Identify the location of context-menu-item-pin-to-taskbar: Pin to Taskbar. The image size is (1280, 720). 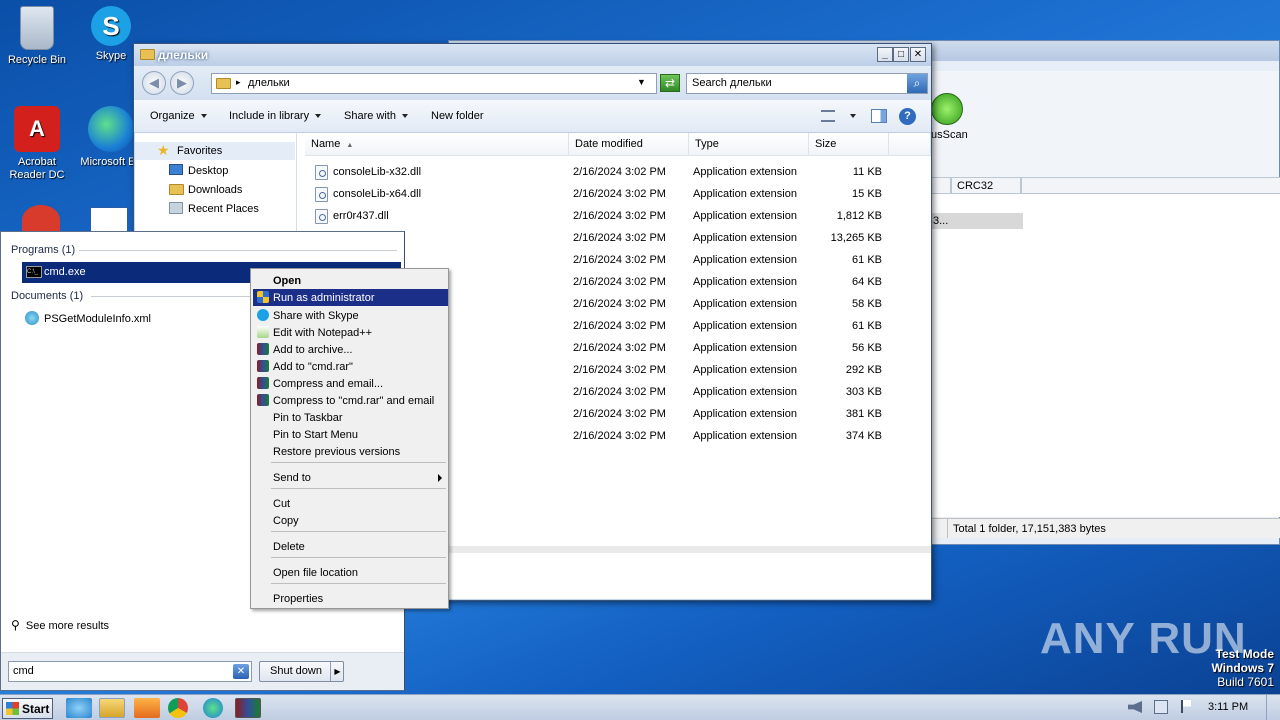
(350, 417).